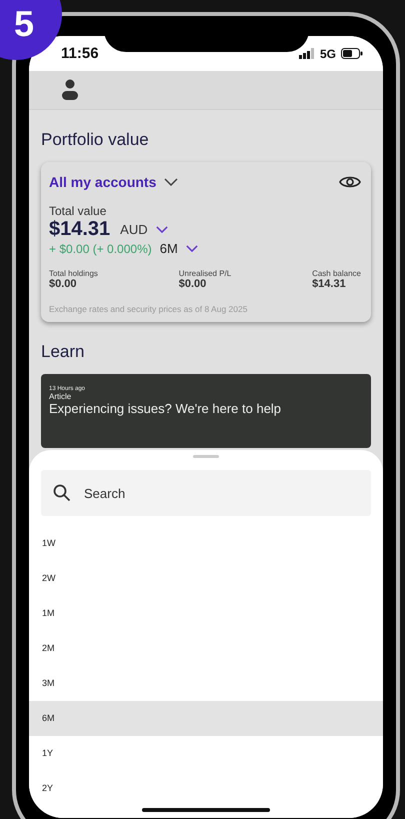 This screenshot has height=819, width=405. Describe the element at coordinates (206, 456) in the screenshot. I see `drag-handle` at that location.